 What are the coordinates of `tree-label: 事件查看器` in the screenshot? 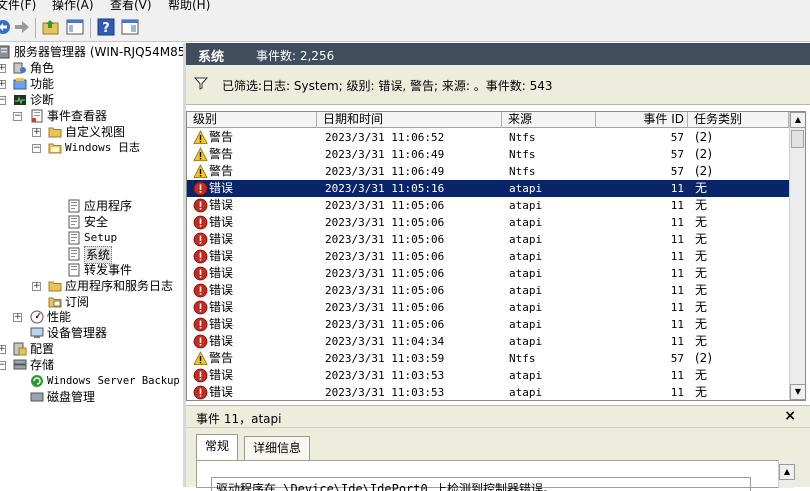 It's located at (77, 116).